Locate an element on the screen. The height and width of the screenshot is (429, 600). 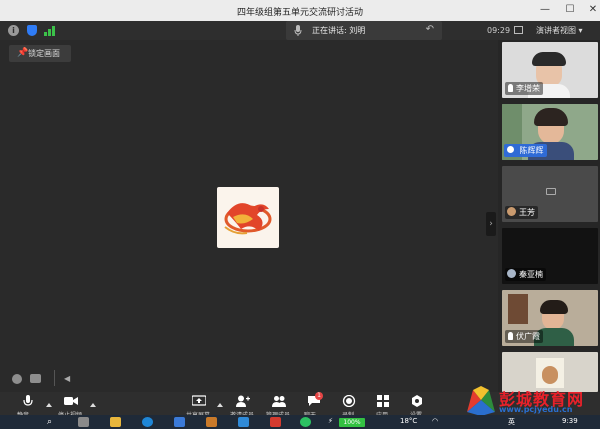
window-title: 四年级组第五单元交流研讨活动 is located at coordinates (299, 13).